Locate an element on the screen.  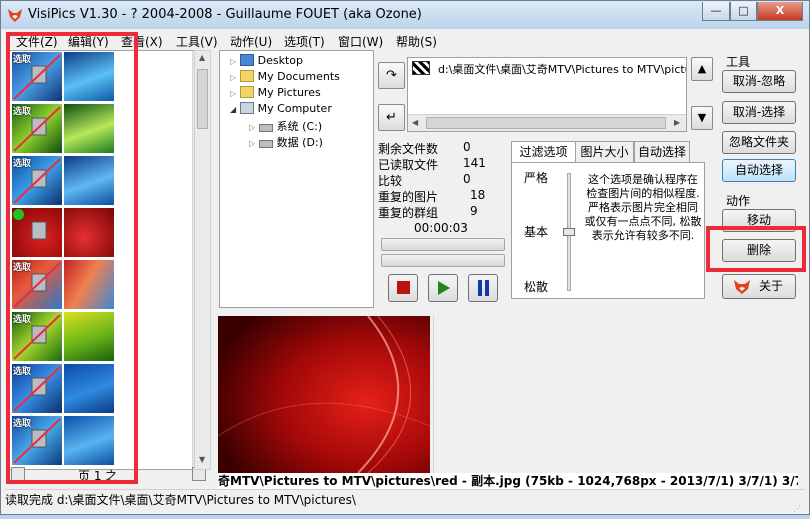
return-arrow-icon: ↵ is located at coordinates (391, 117).